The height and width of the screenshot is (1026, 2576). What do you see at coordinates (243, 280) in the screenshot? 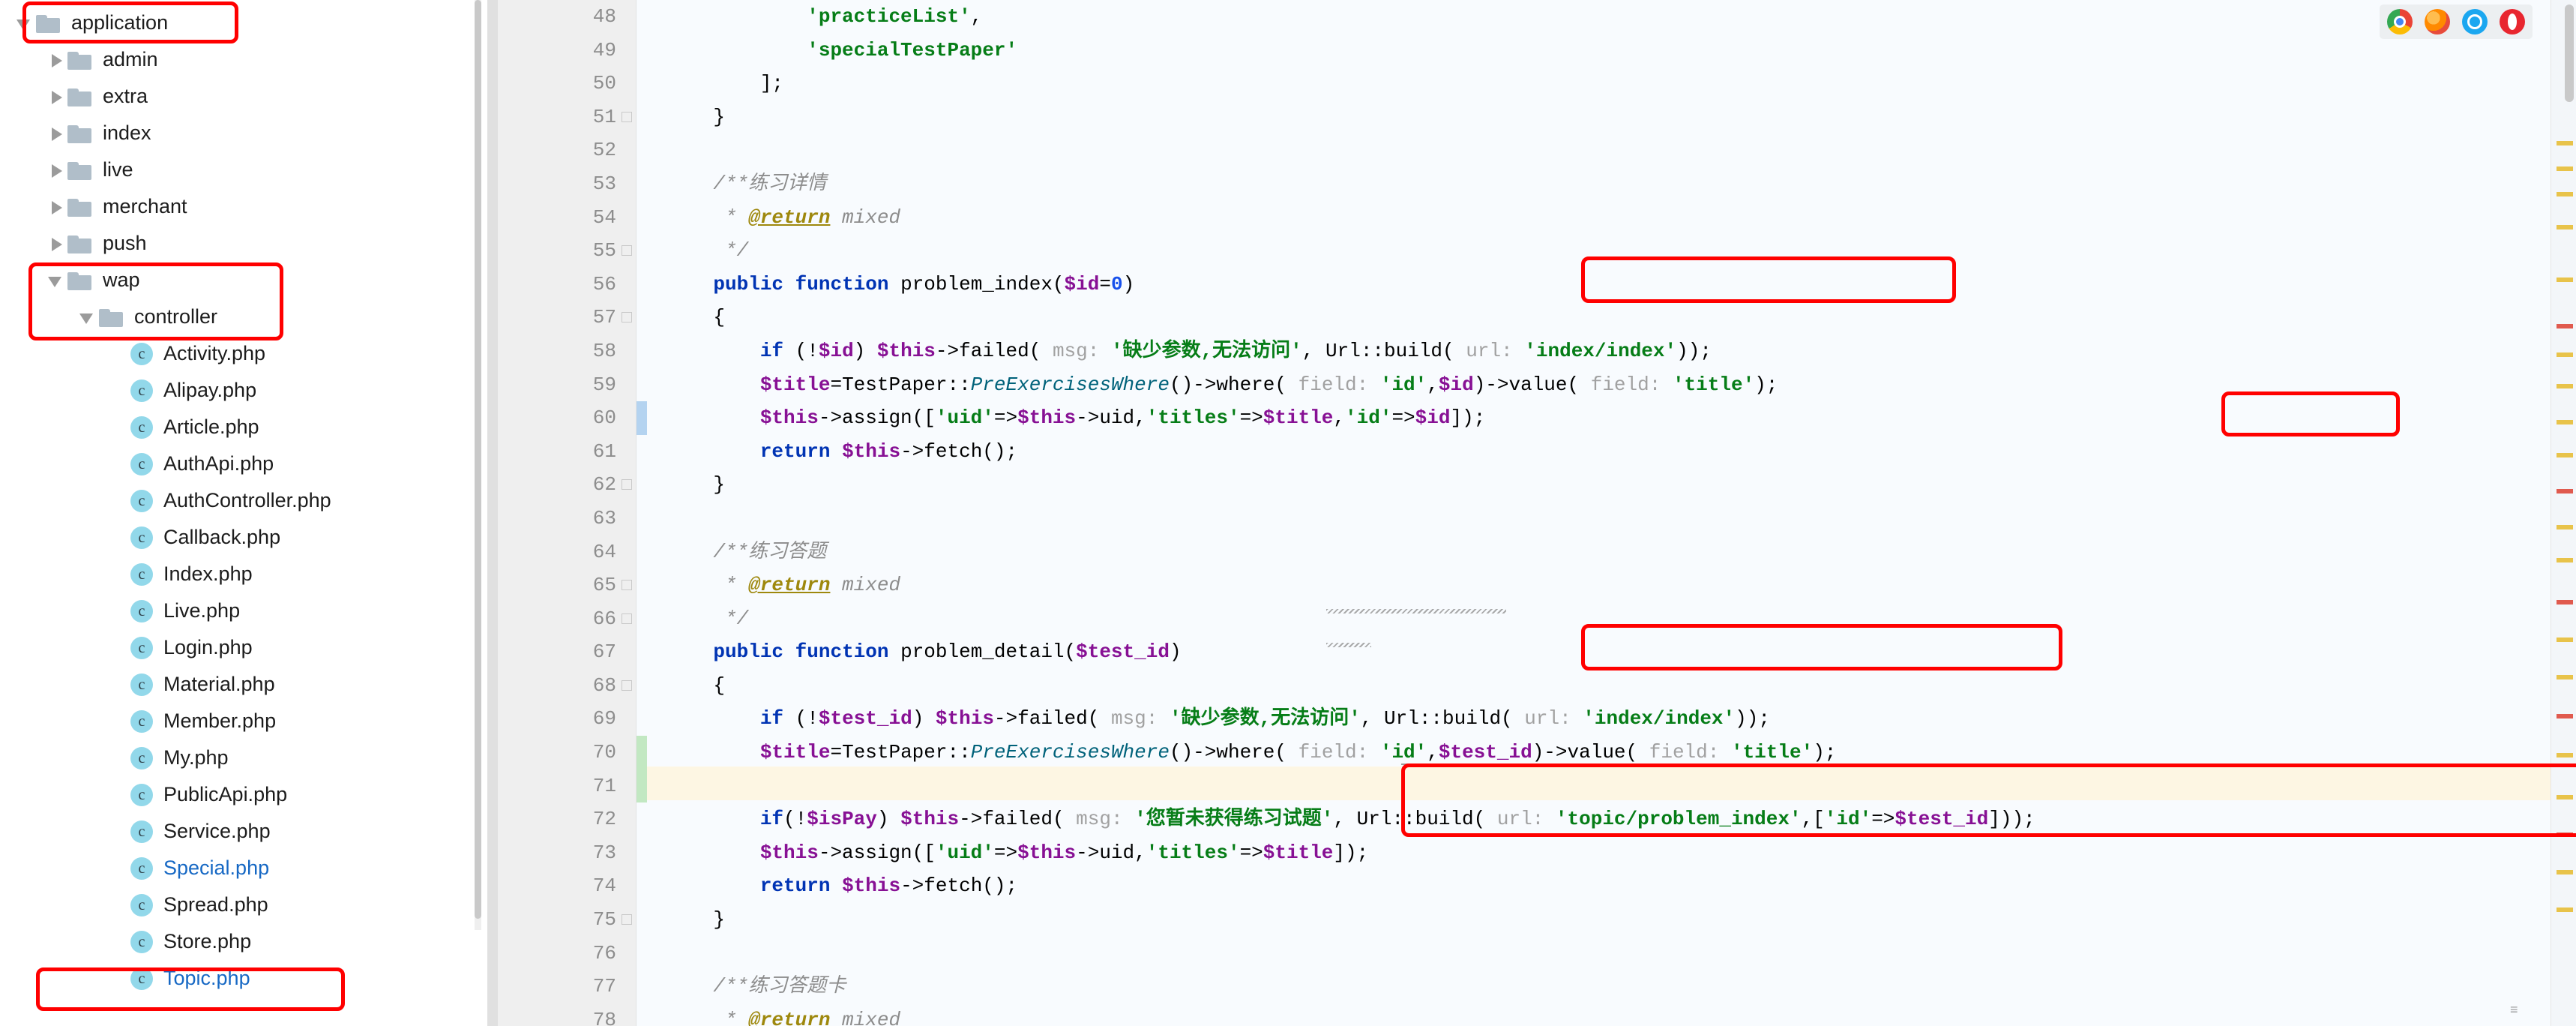
I see `tree-item-wap: wap` at bounding box center [243, 280].